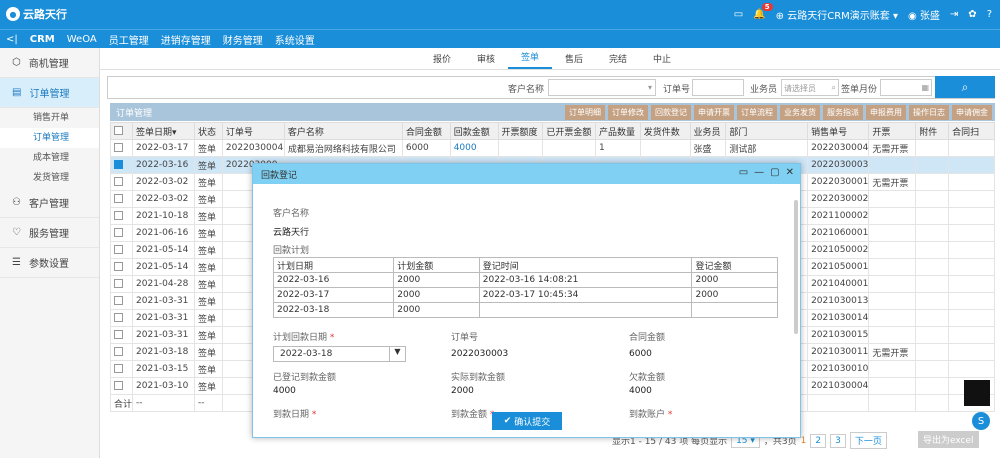 This screenshot has height=458, width=1000. I want to click on sidebar-item-opportunity: ⬡ 商机管理, so click(49, 63).